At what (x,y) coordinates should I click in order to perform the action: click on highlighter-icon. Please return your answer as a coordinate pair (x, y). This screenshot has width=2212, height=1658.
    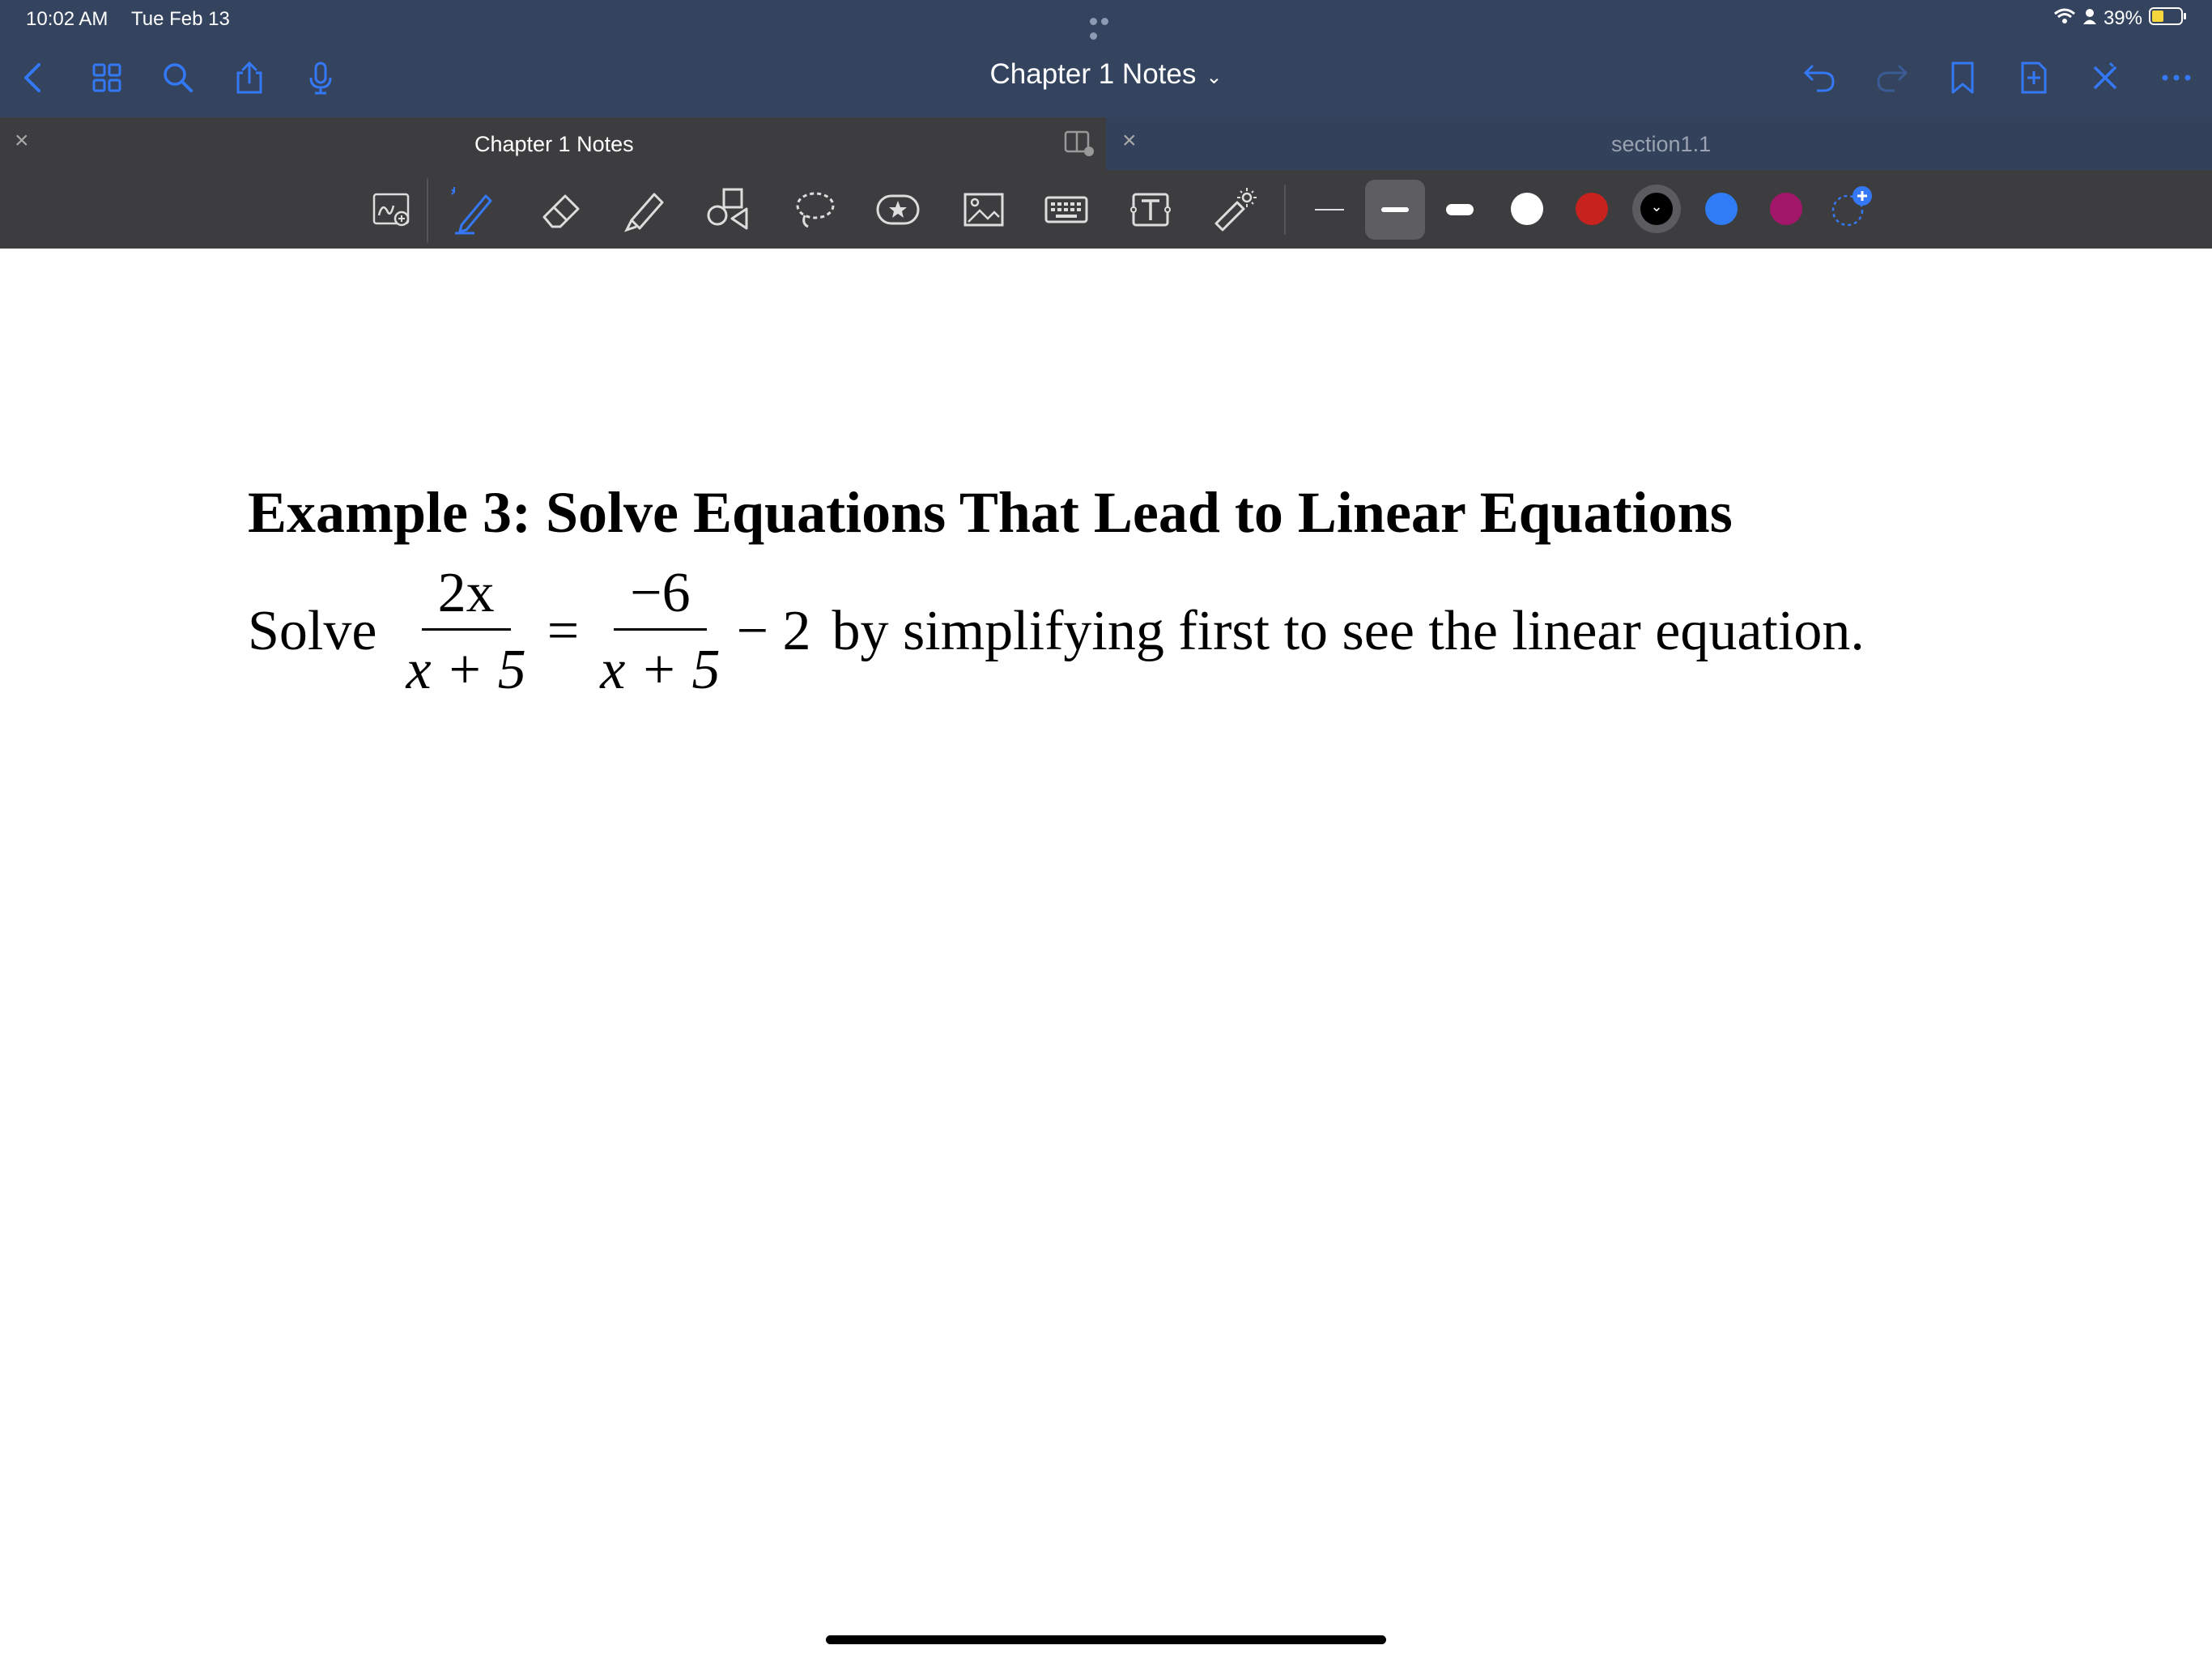
    Looking at the image, I should click on (645, 209).